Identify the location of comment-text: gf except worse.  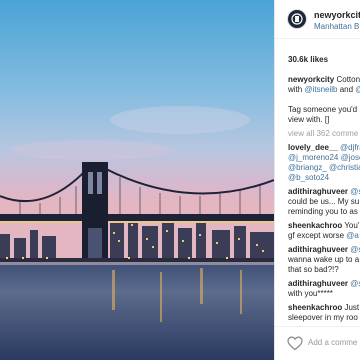
(317, 235).